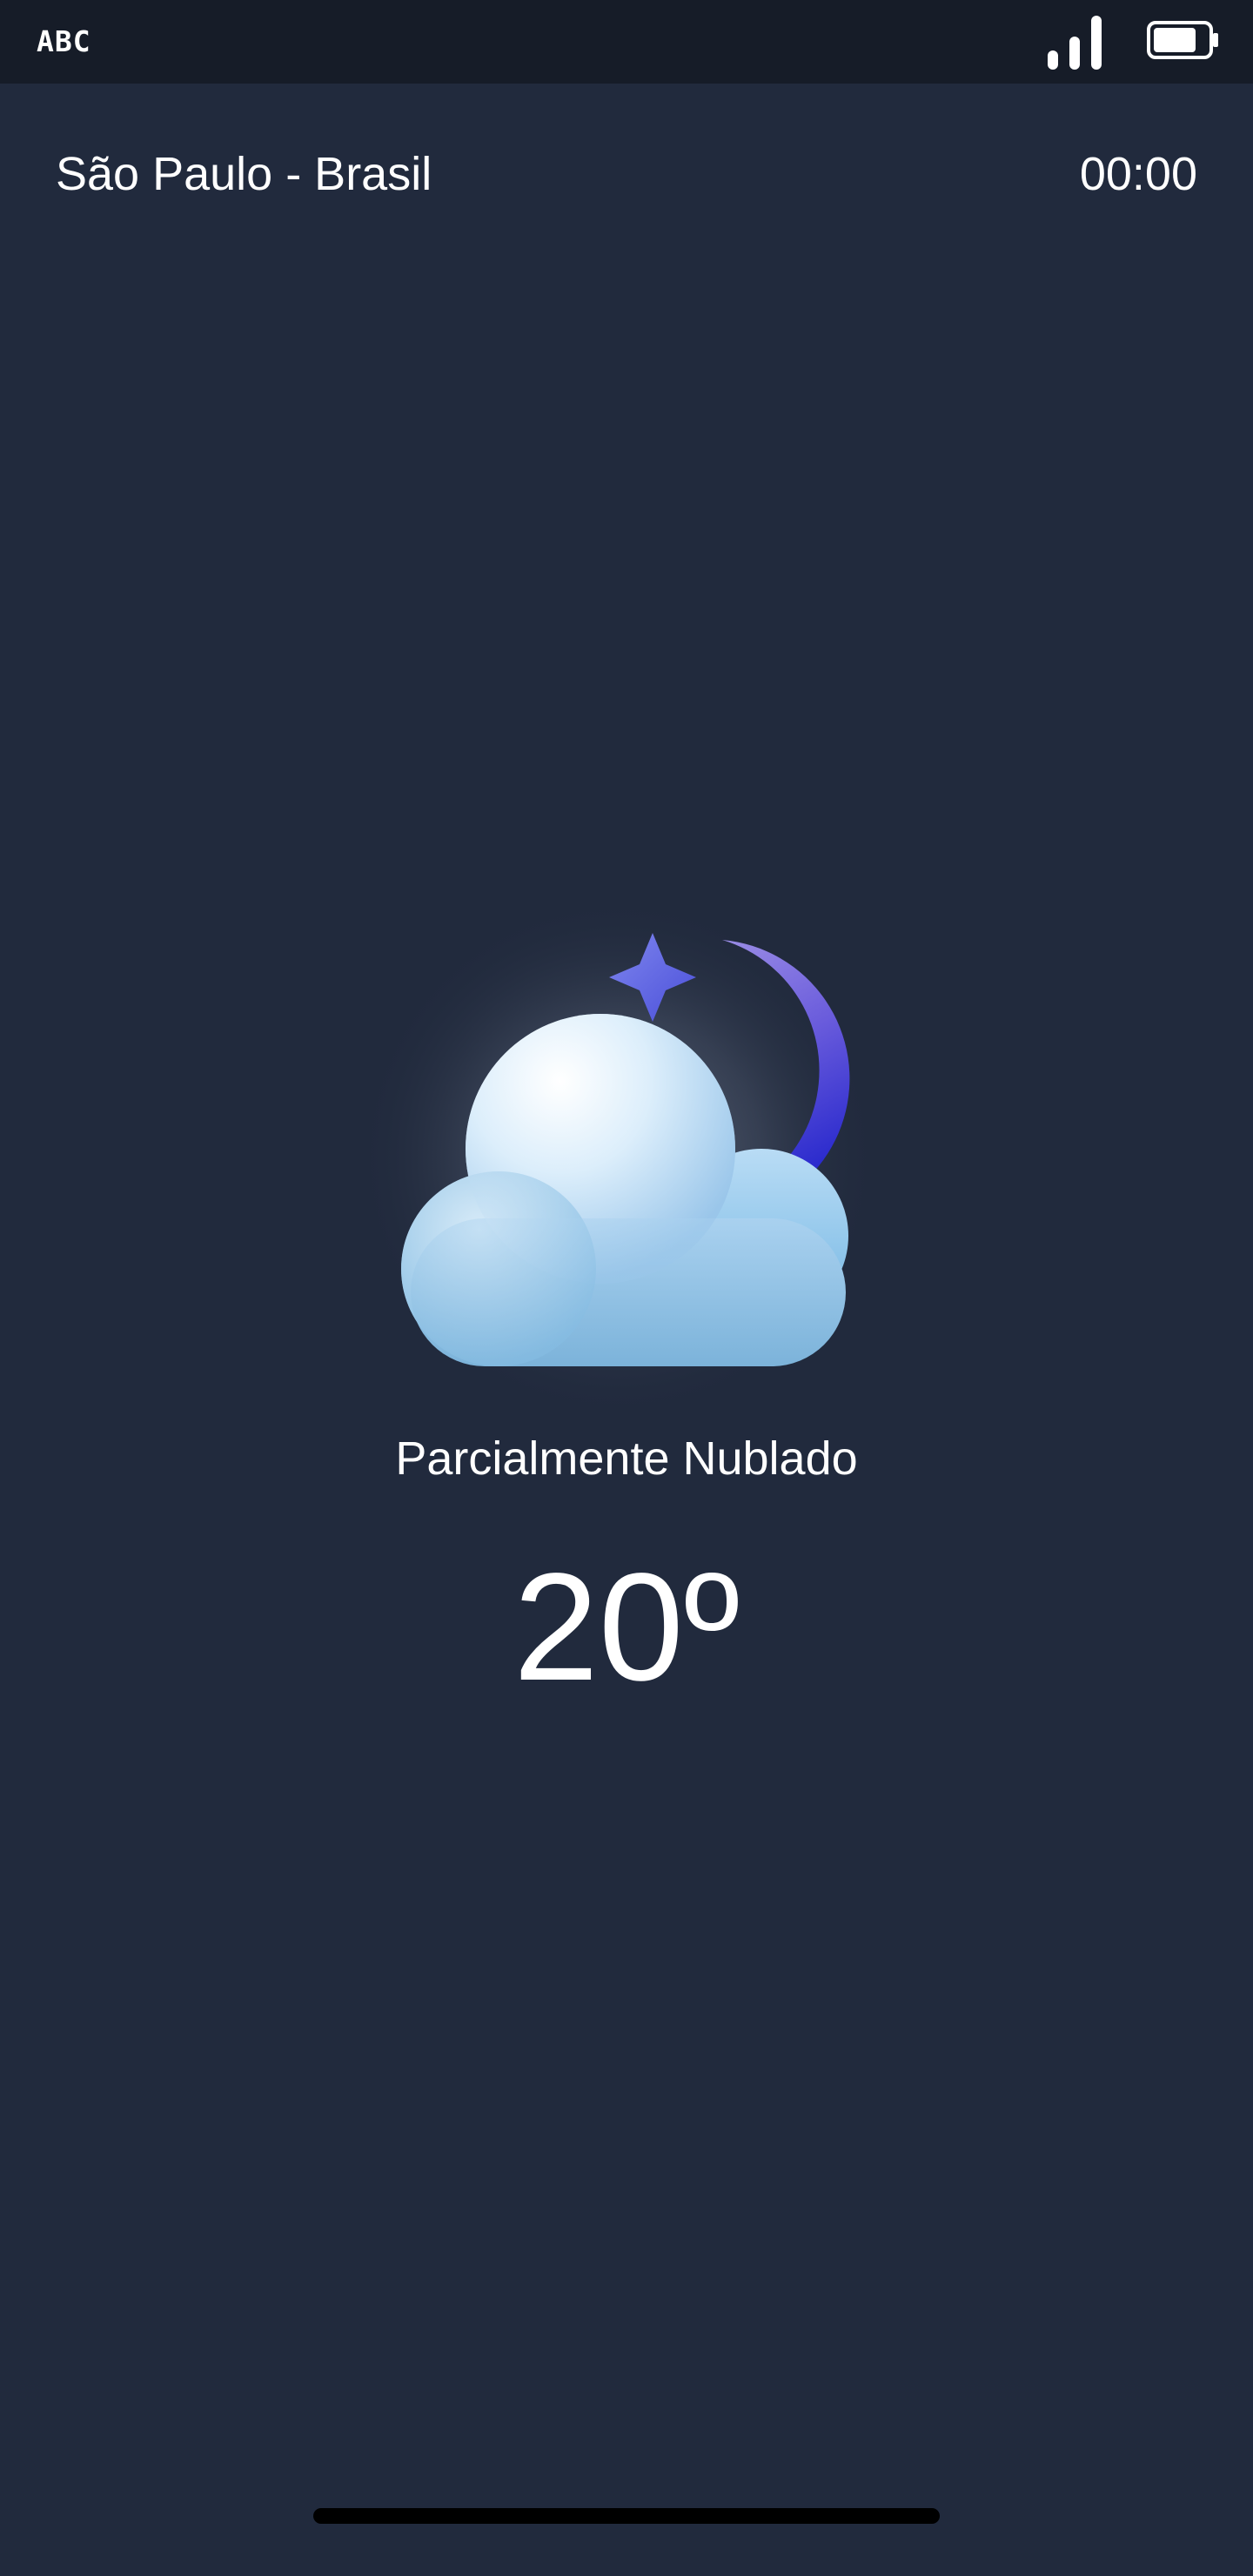  Describe the element at coordinates (626, 1458) in the screenshot. I see `weather-condition: Parcialmente Nublado` at that location.